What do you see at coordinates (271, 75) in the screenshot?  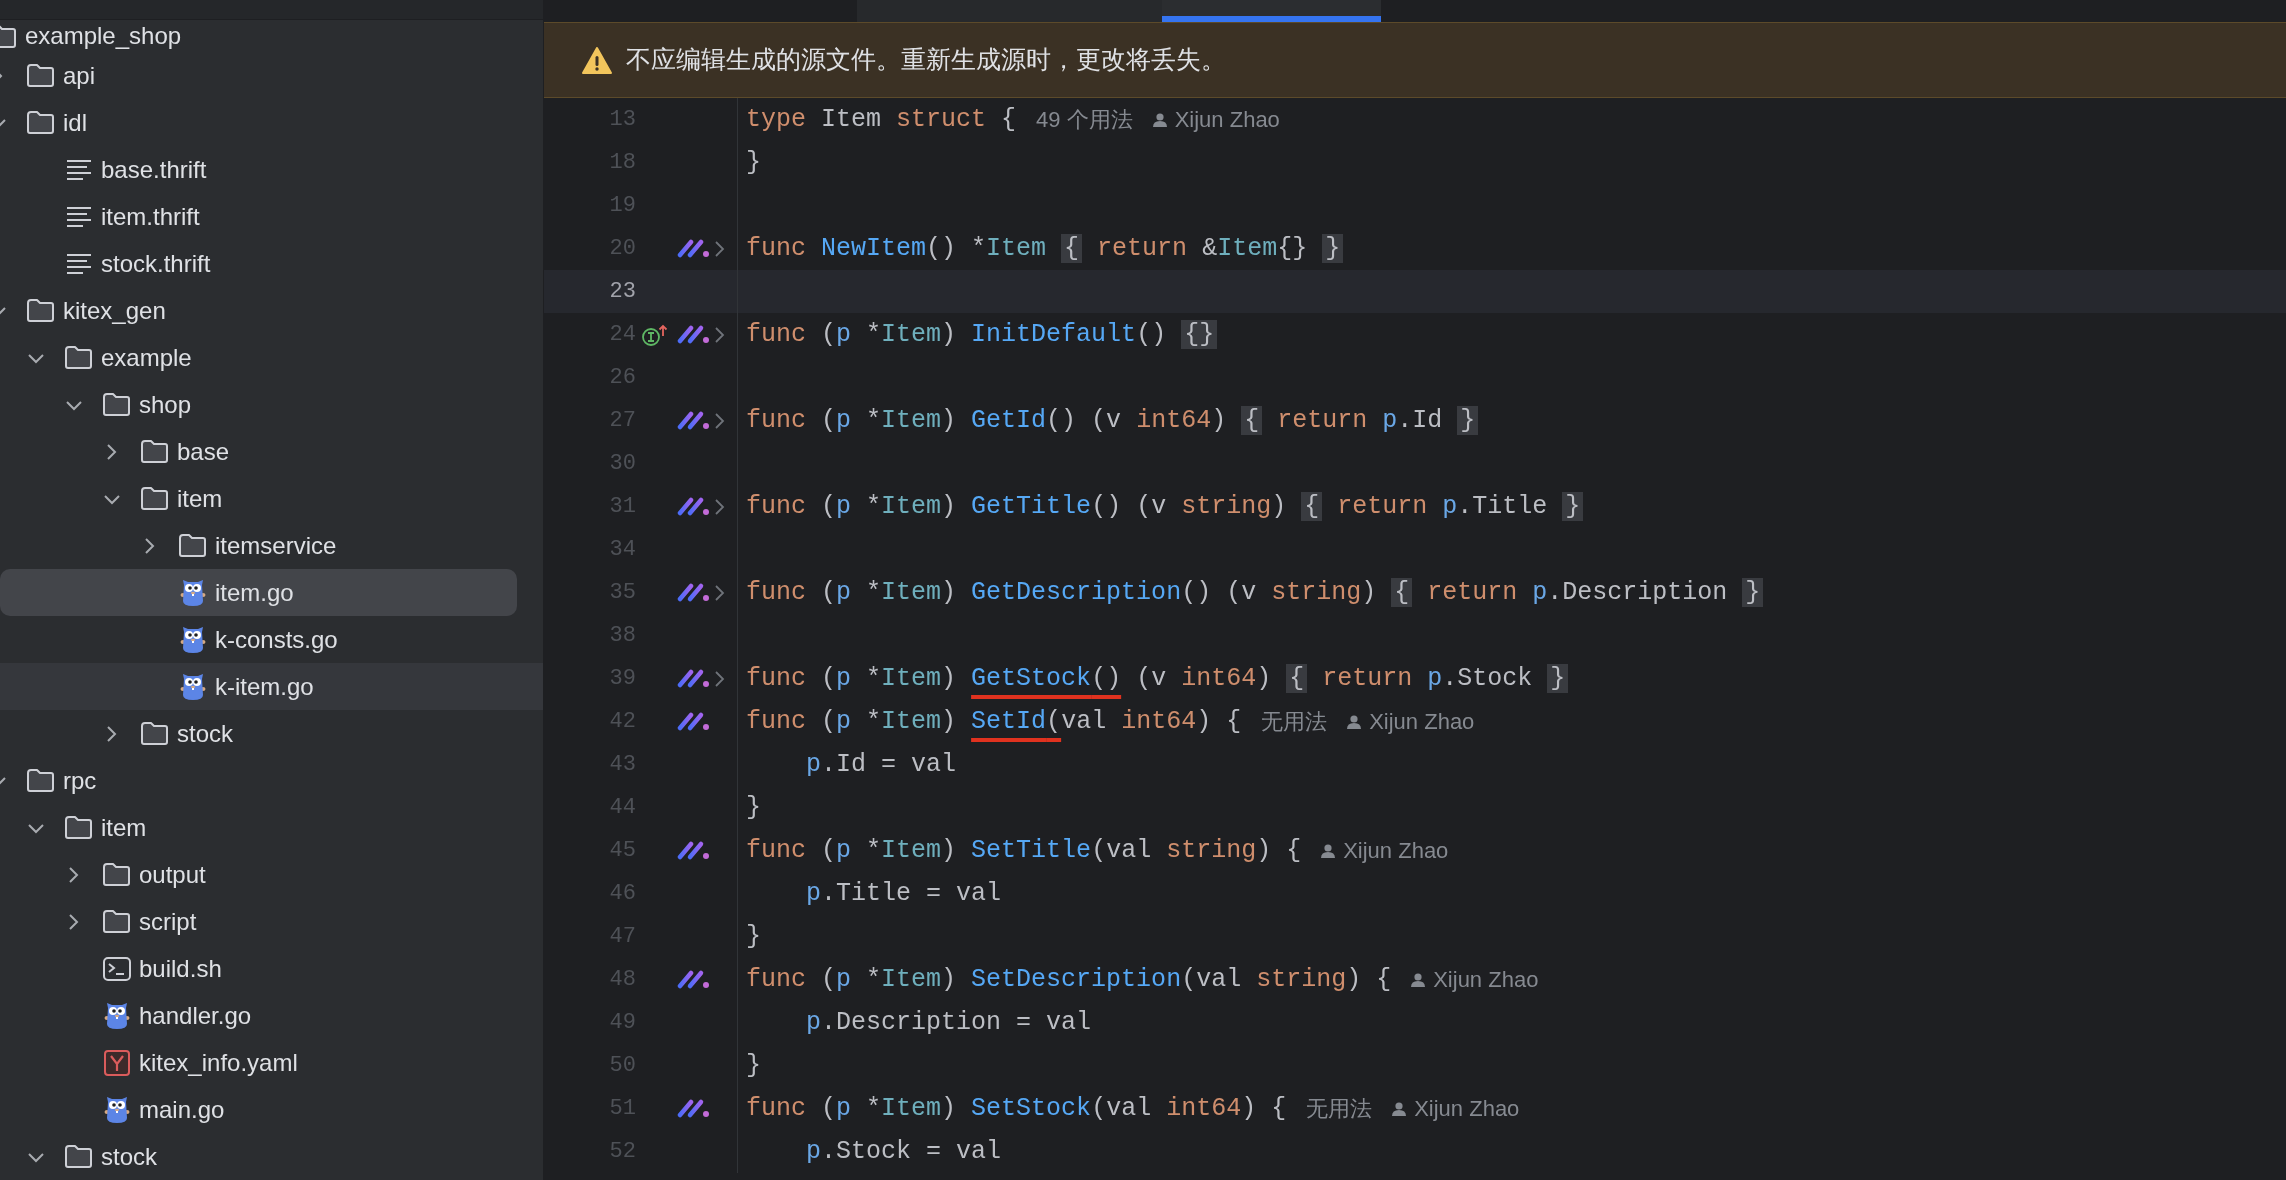 I see `tree-item: api` at bounding box center [271, 75].